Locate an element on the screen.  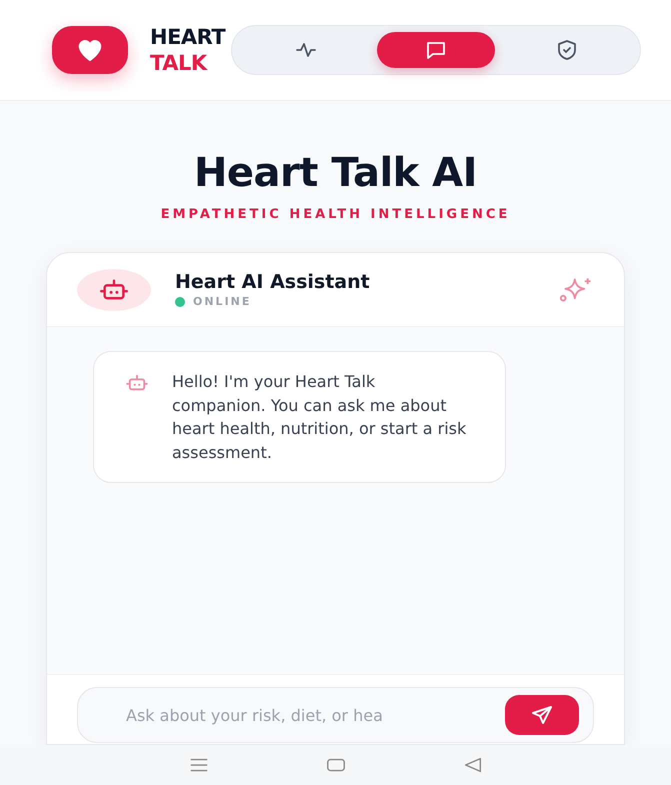
message-input: Ask about your risk, diet, or hea is located at coordinates (314, 715).